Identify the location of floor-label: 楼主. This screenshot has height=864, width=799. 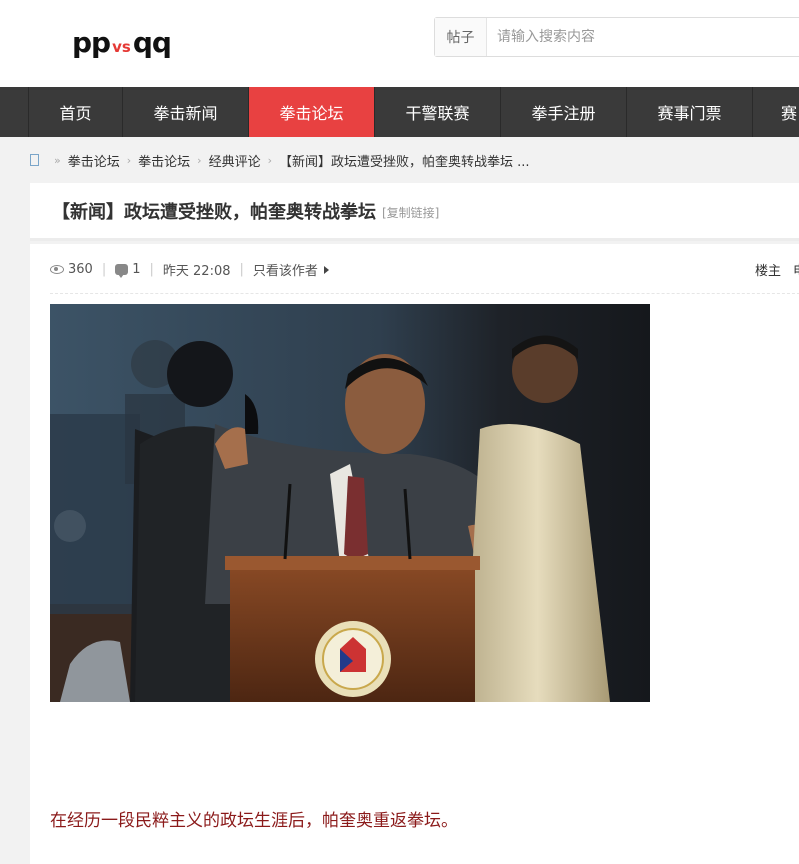
(768, 271).